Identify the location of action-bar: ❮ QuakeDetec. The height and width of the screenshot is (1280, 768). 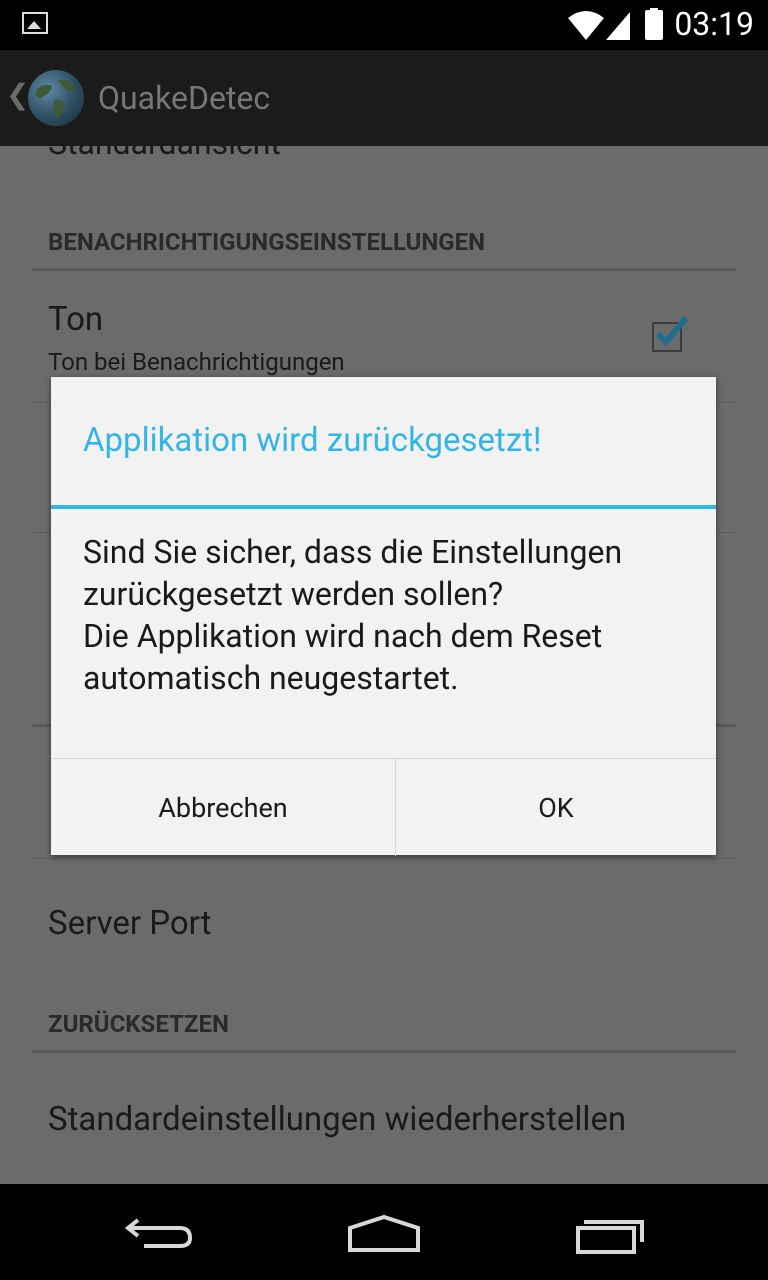
(384, 98).